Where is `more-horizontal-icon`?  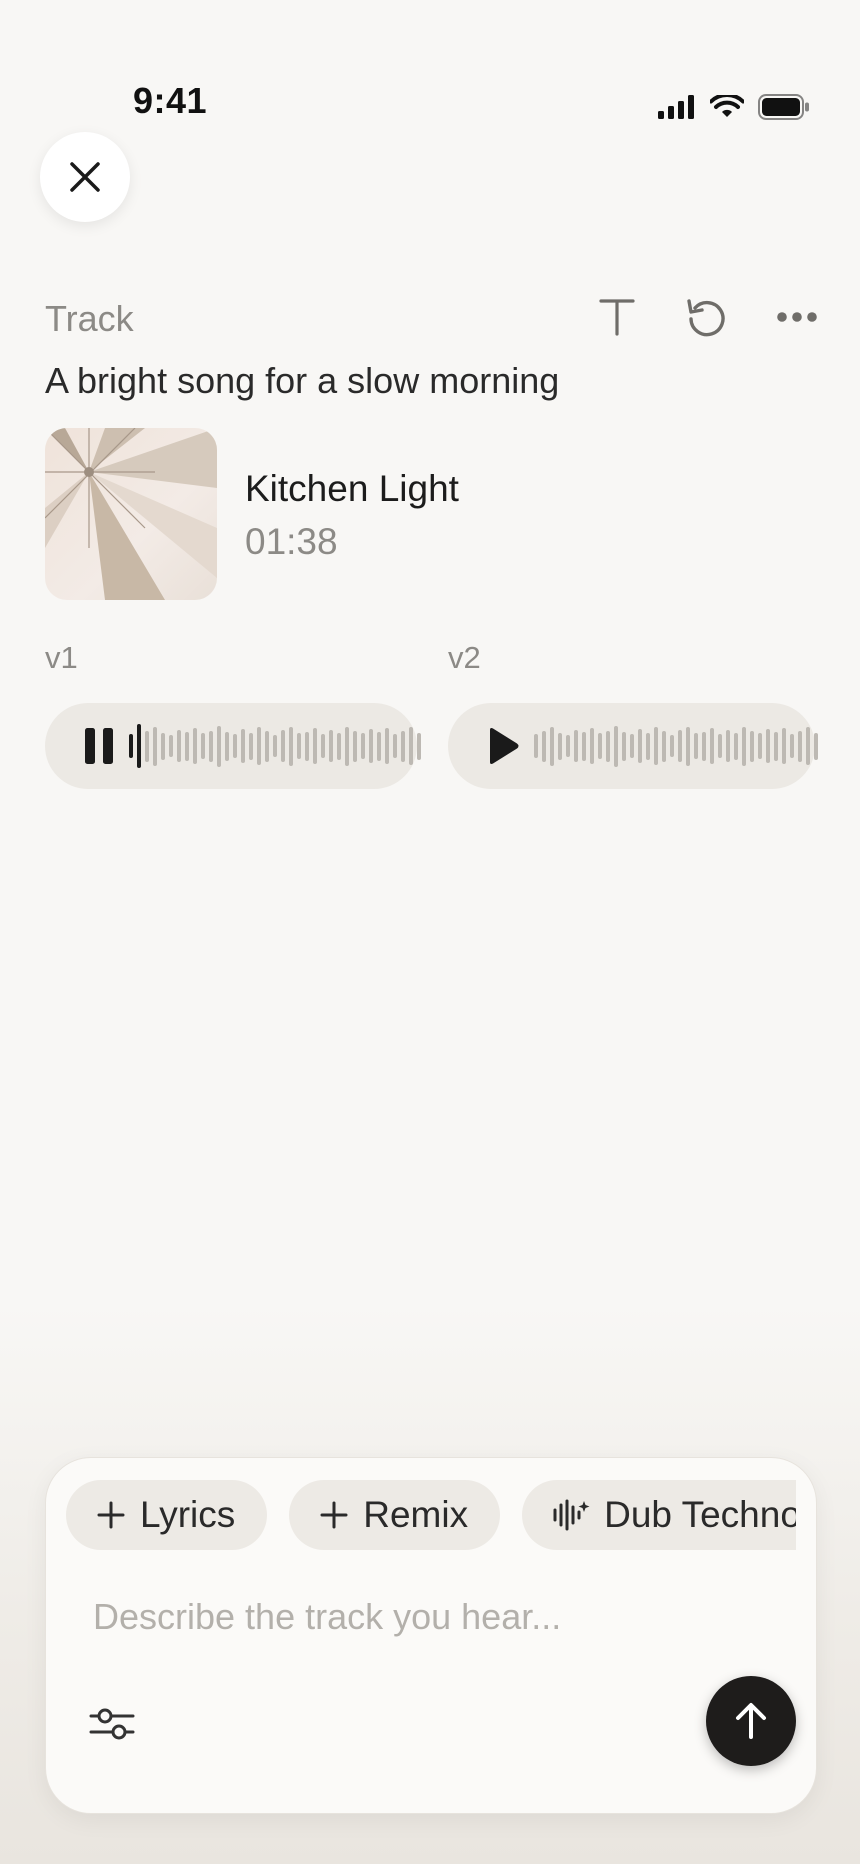 more-horizontal-icon is located at coordinates (797, 317).